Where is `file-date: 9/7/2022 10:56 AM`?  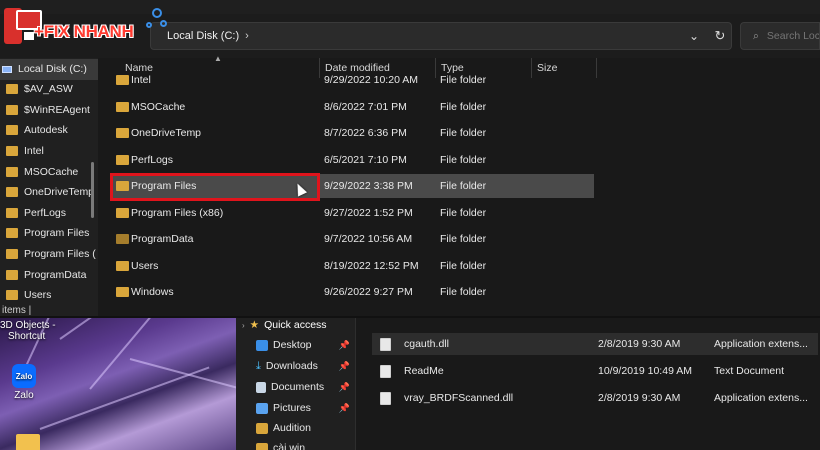 file-date: 9/7/2022 10:56 AM is located at coordinates (368, 239).